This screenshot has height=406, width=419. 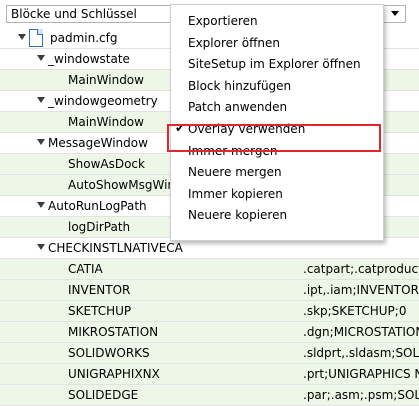 What do you see at coordinates (209, 332) in the screenshot?
I see `tree-value-row: MIKROSTATION .dgn;MICROSTATION` at bounding box center [209, 332].